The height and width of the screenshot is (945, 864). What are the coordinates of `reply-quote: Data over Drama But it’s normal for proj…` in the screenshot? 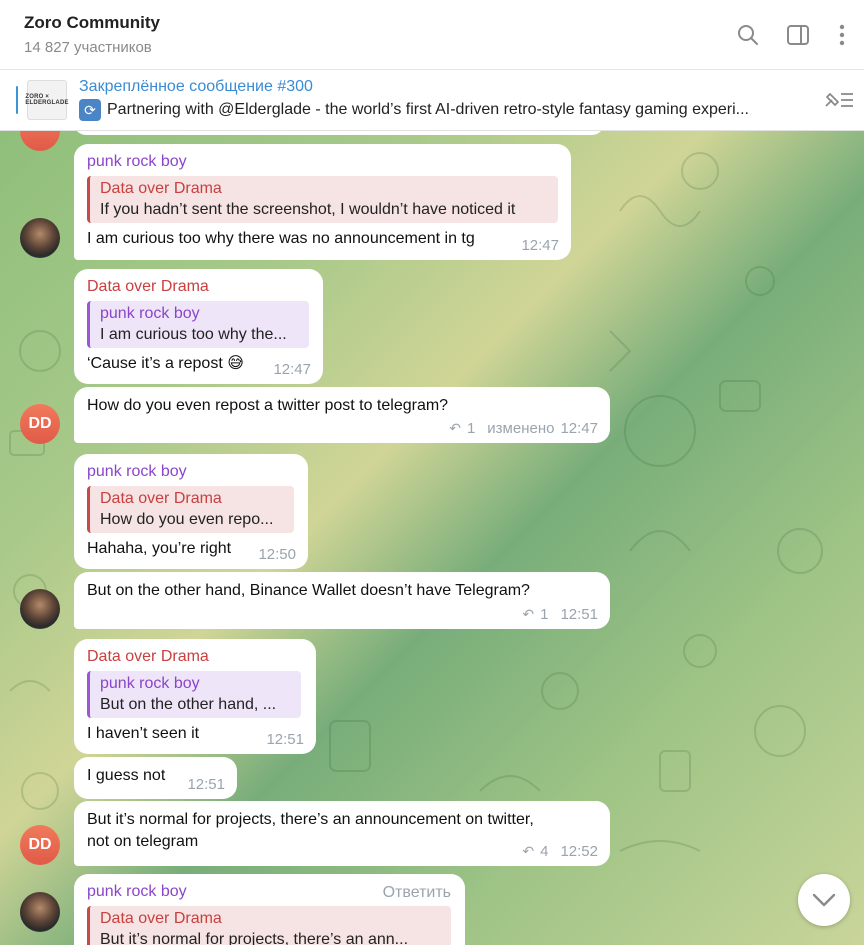 It's located at (269, 925).